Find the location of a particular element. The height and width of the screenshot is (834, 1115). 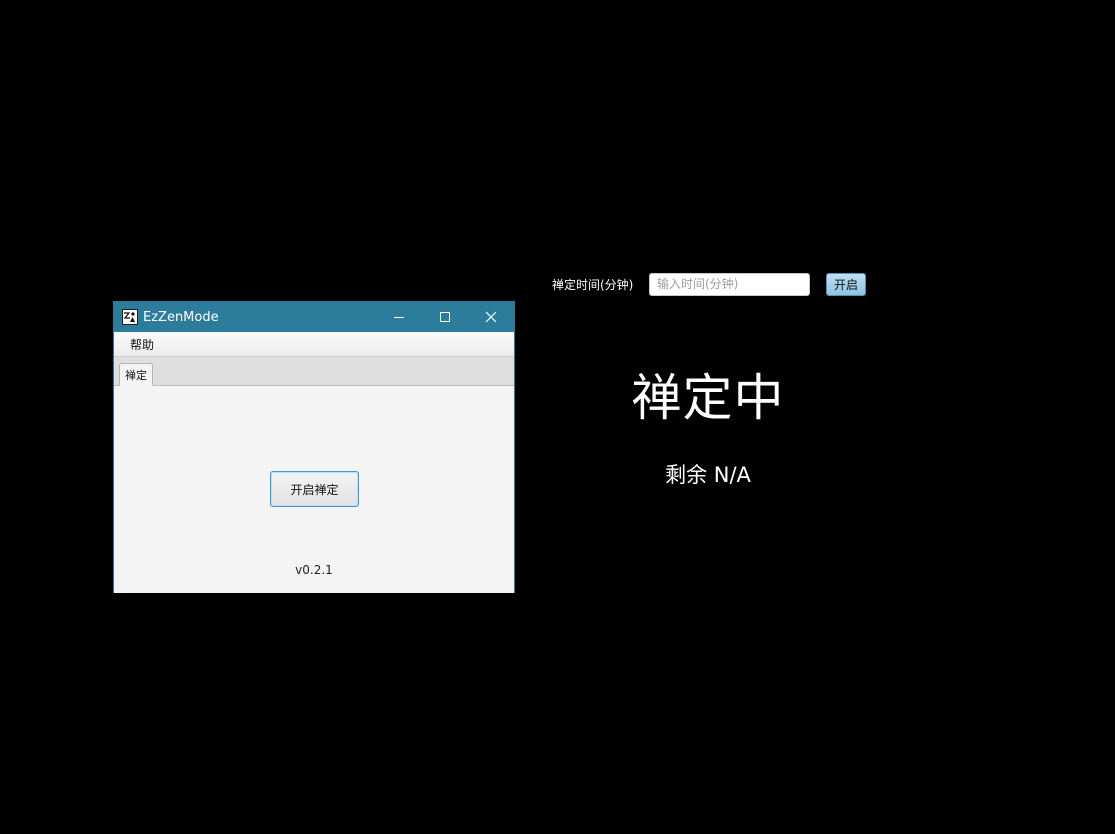

app-logo-icon is located at coordinates (130, 317).